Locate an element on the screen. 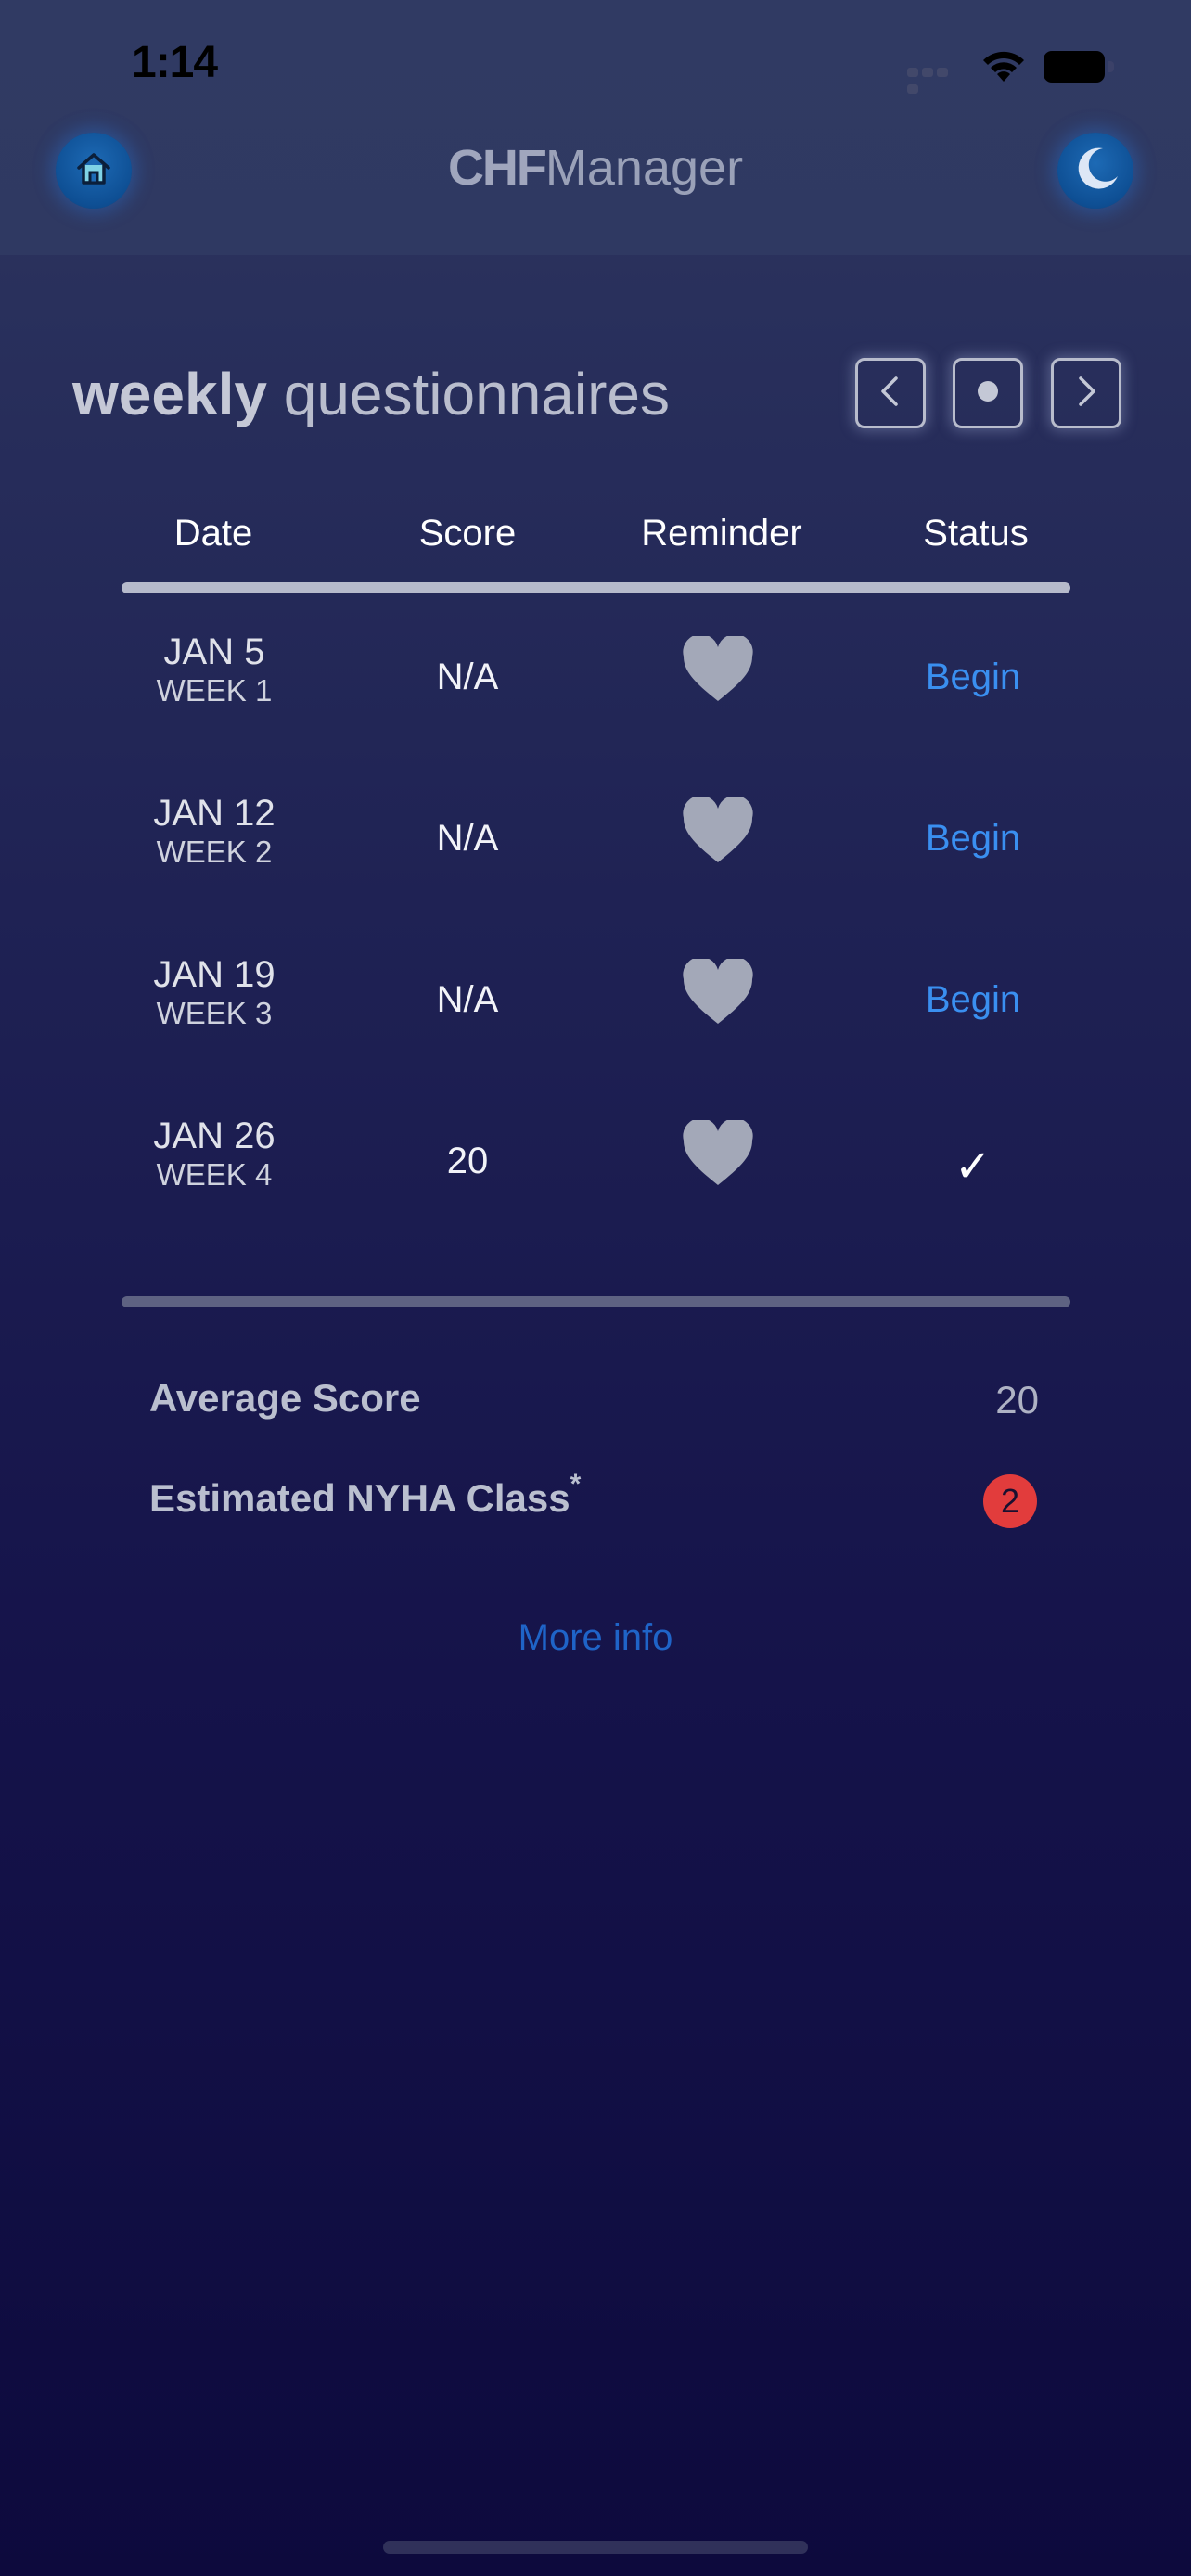 This screenshot has width=1191, height=2576. table-top-divider is located at coordinates (596, 588).